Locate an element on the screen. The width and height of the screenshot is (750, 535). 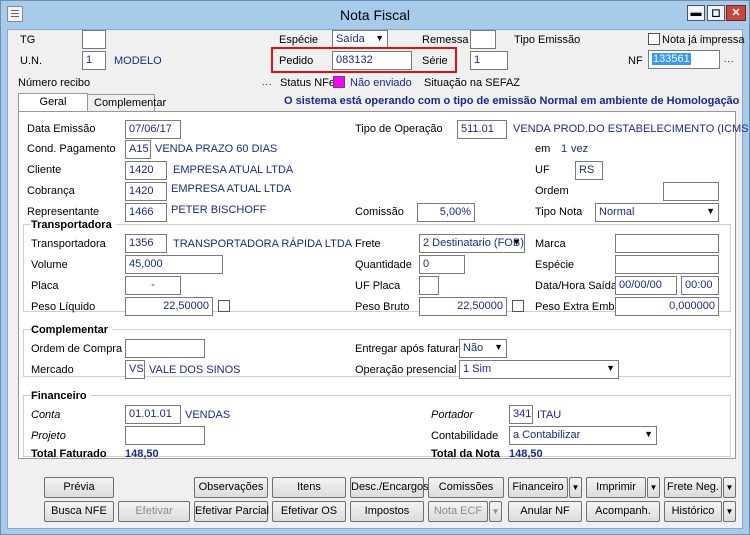
especie-transp-label: Espécie is located at coordinates (555, 265).